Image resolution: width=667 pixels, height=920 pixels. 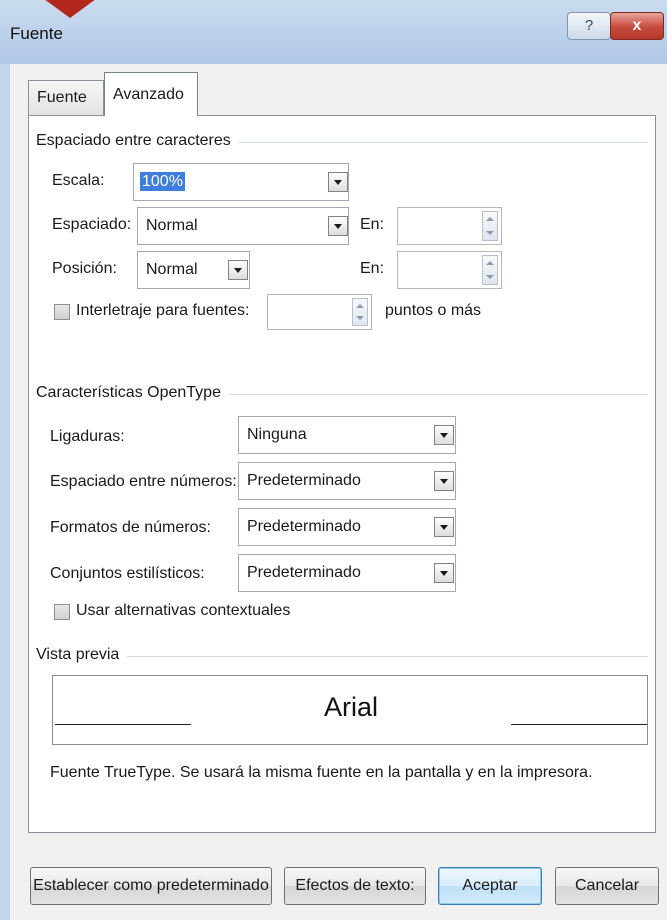 I want to click on kerning-checkbox, so click(x=62, y=312).